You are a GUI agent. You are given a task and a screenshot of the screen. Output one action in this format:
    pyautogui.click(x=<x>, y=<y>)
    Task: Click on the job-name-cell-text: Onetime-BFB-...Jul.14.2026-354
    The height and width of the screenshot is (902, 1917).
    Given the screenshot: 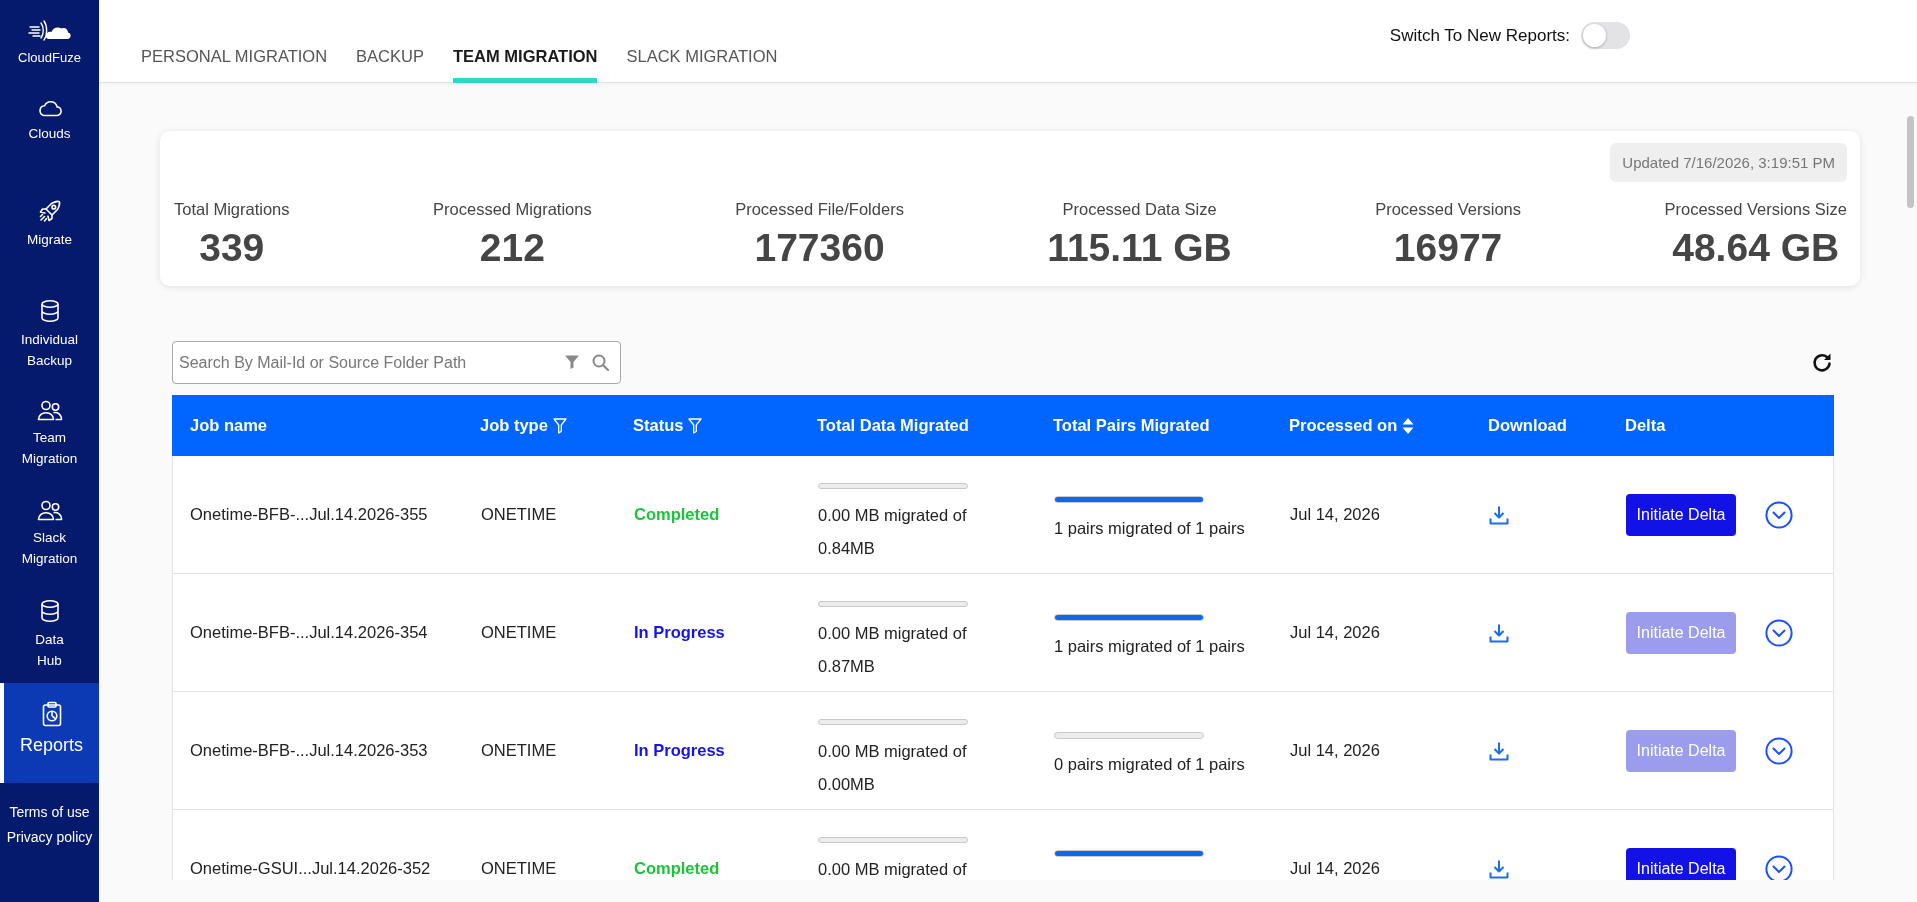 What is the action you would take?
    pyautogui.click(x=309, y=632)
    